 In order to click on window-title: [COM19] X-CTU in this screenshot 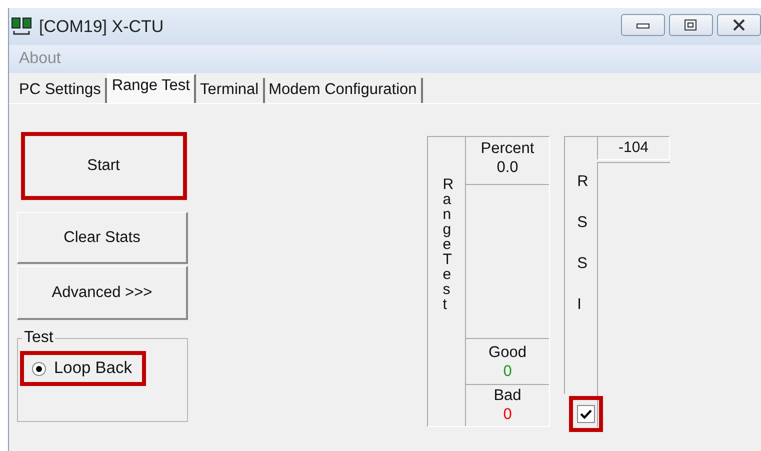, I will do `click(101, 26)`.